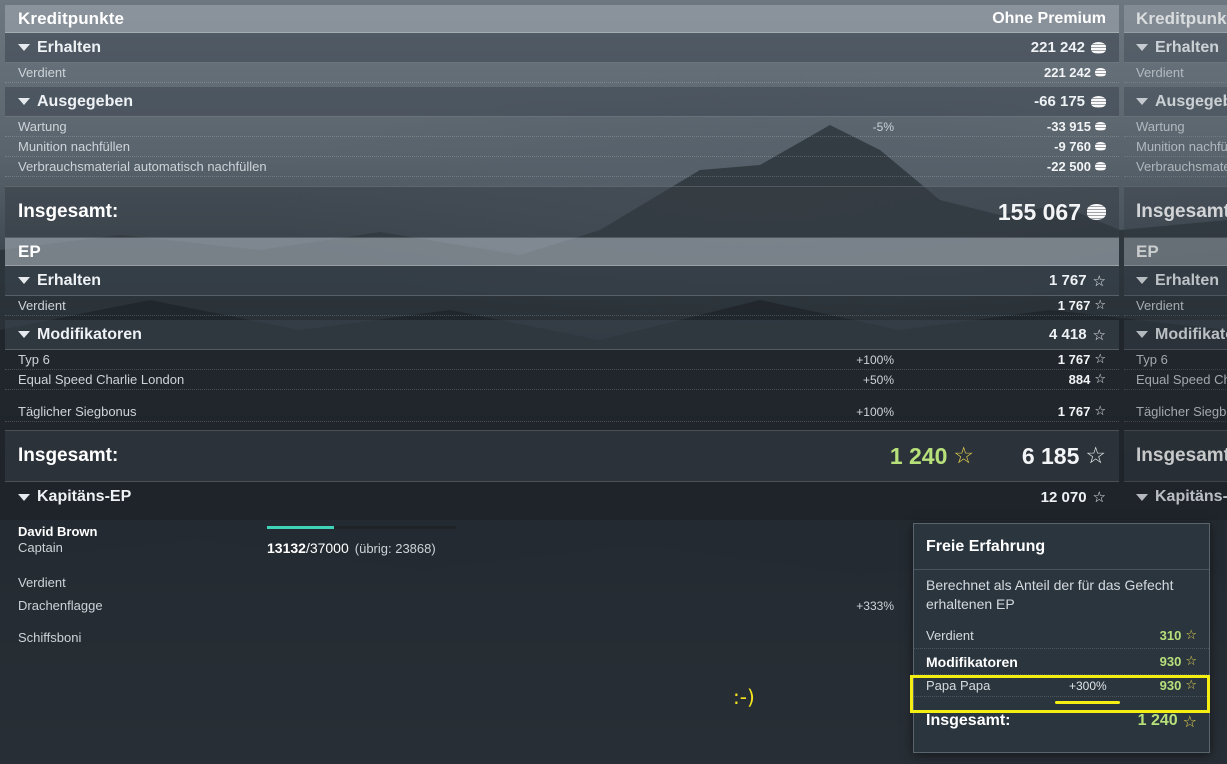 The width and height of the screenshot is (1227, 764). What do you see at coordinates (744, 697) in the screenshot?
I see `annotation-smiley: :-)` at bounding box center [744, 697].